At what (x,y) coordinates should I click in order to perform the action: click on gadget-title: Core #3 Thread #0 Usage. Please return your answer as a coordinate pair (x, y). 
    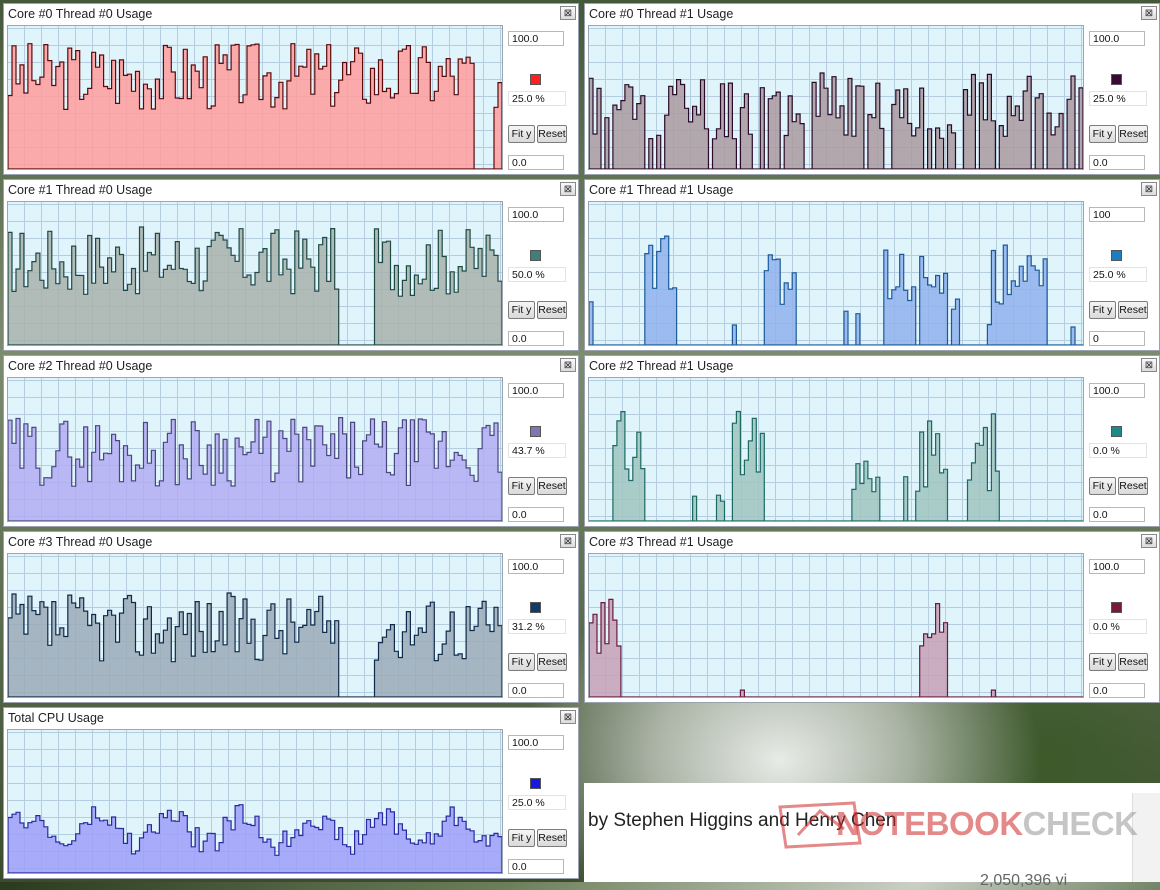
    Looking at the image, I should click on (80, 542).